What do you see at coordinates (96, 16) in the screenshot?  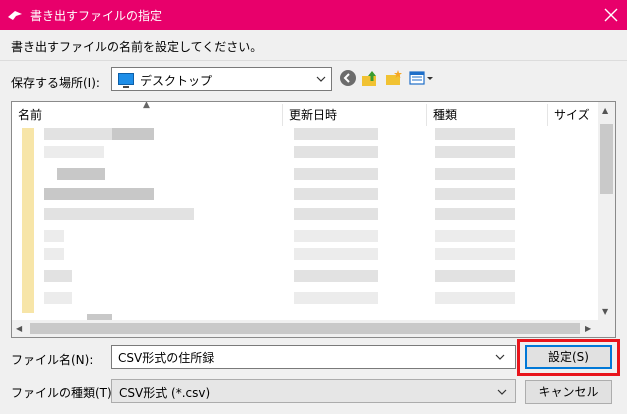 I see `window-title: 書き出すファイルの指定` at bounding box center [96, 16].